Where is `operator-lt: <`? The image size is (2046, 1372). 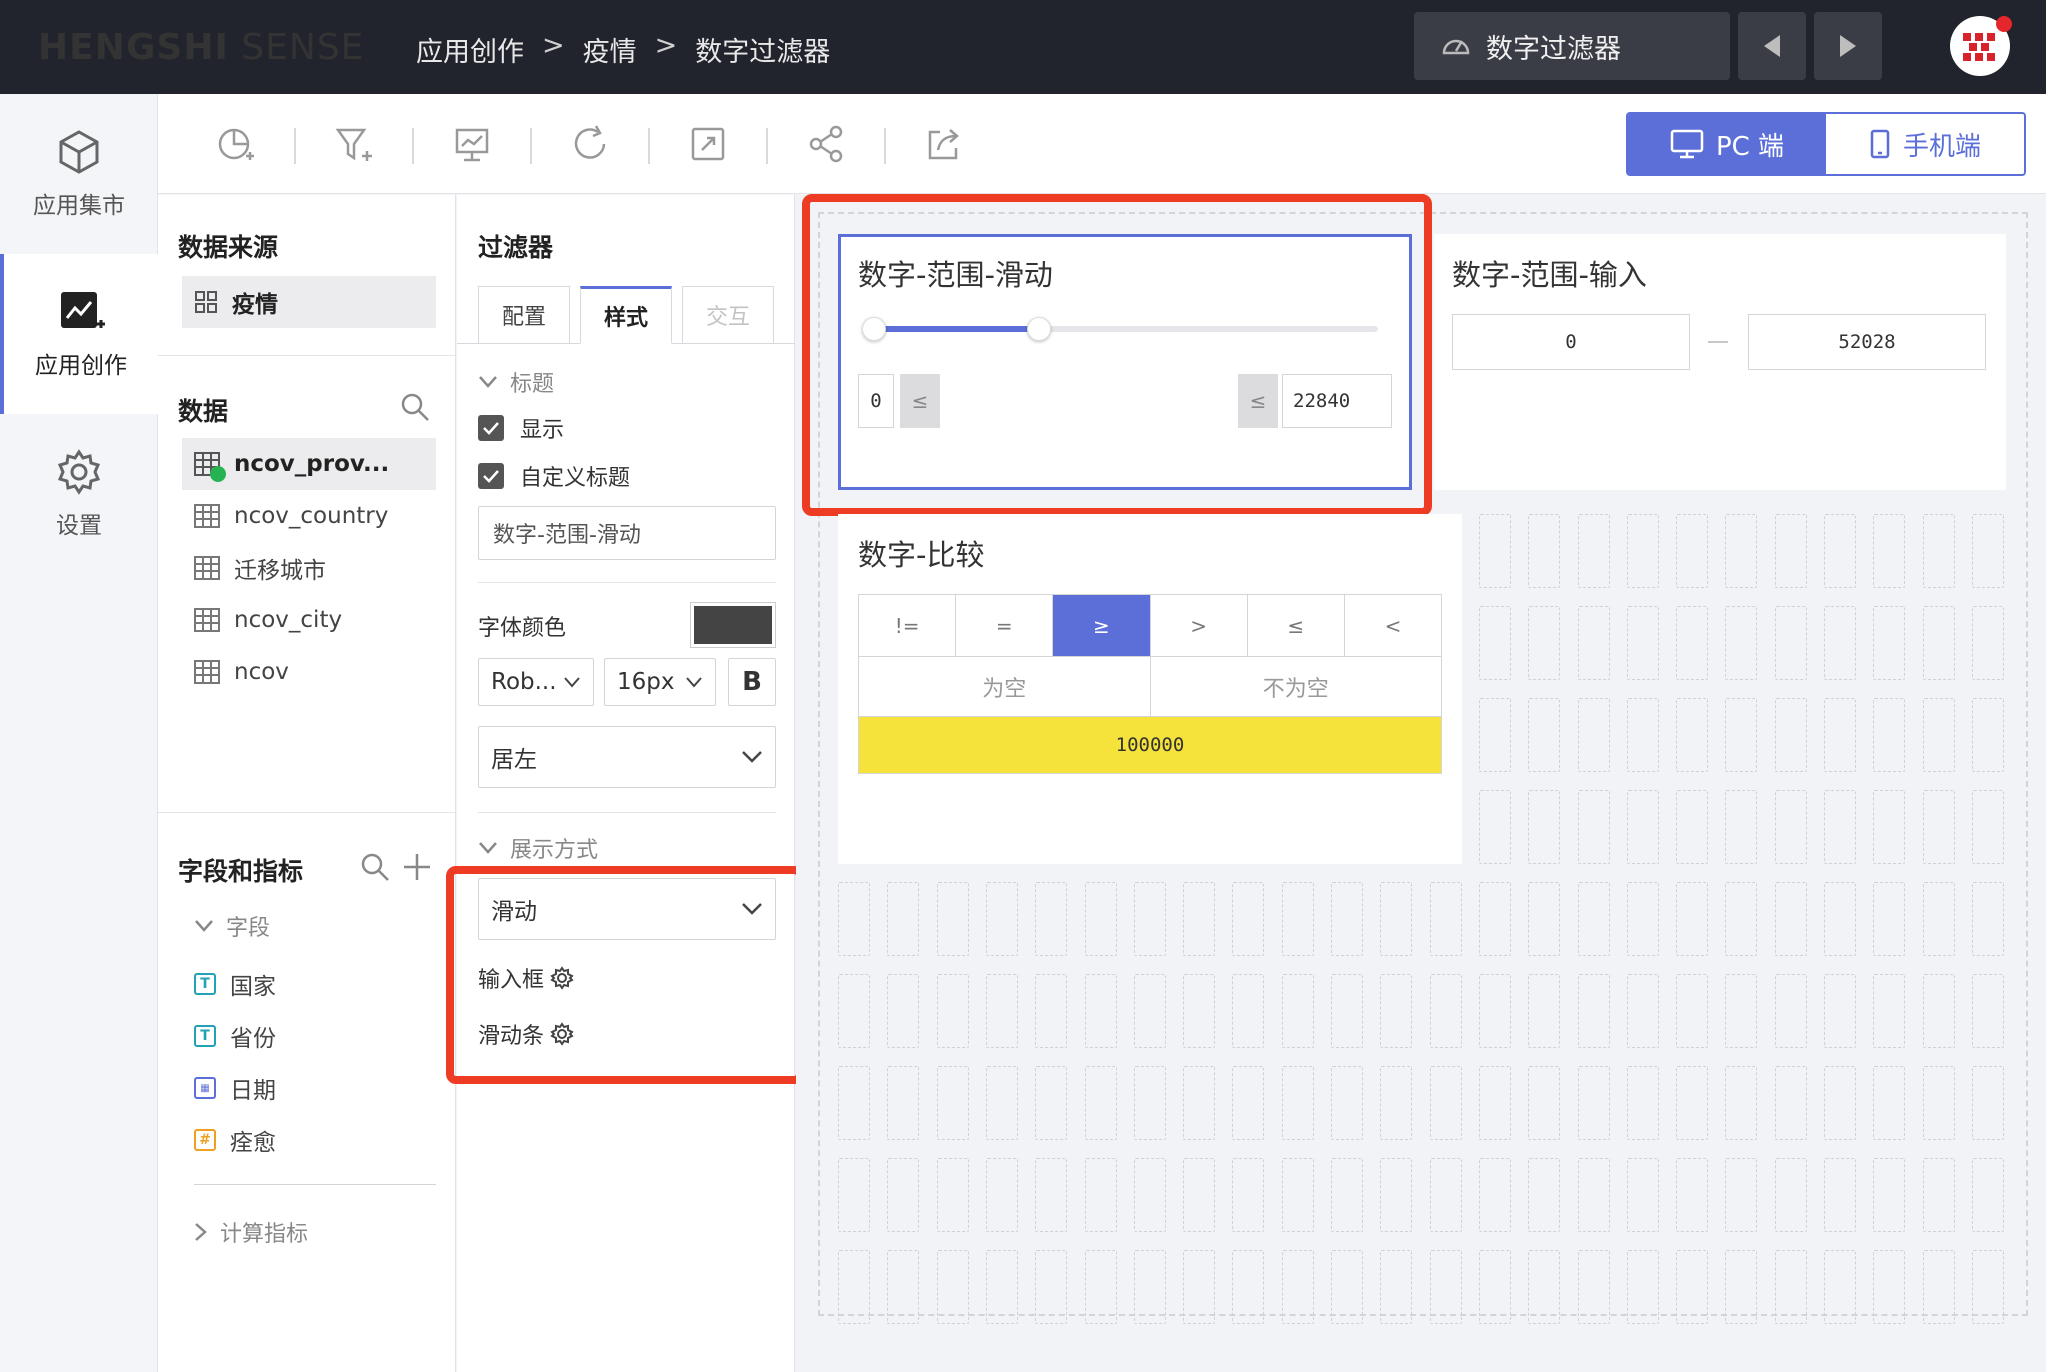
operator-lt: < is located at coordinates (1393, 625).